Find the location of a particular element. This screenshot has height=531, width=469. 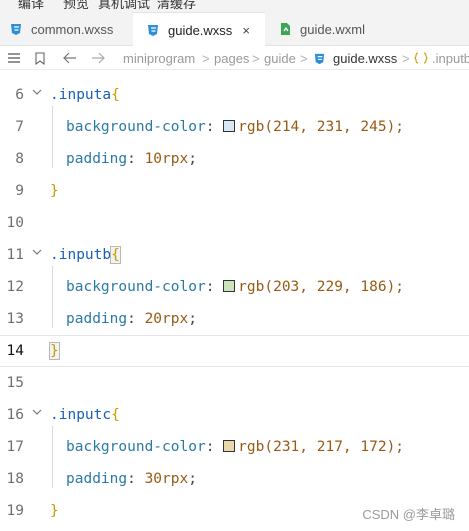

code-text: background-color: rgb(214, 231, 245); is located at coordinates (235, 127).